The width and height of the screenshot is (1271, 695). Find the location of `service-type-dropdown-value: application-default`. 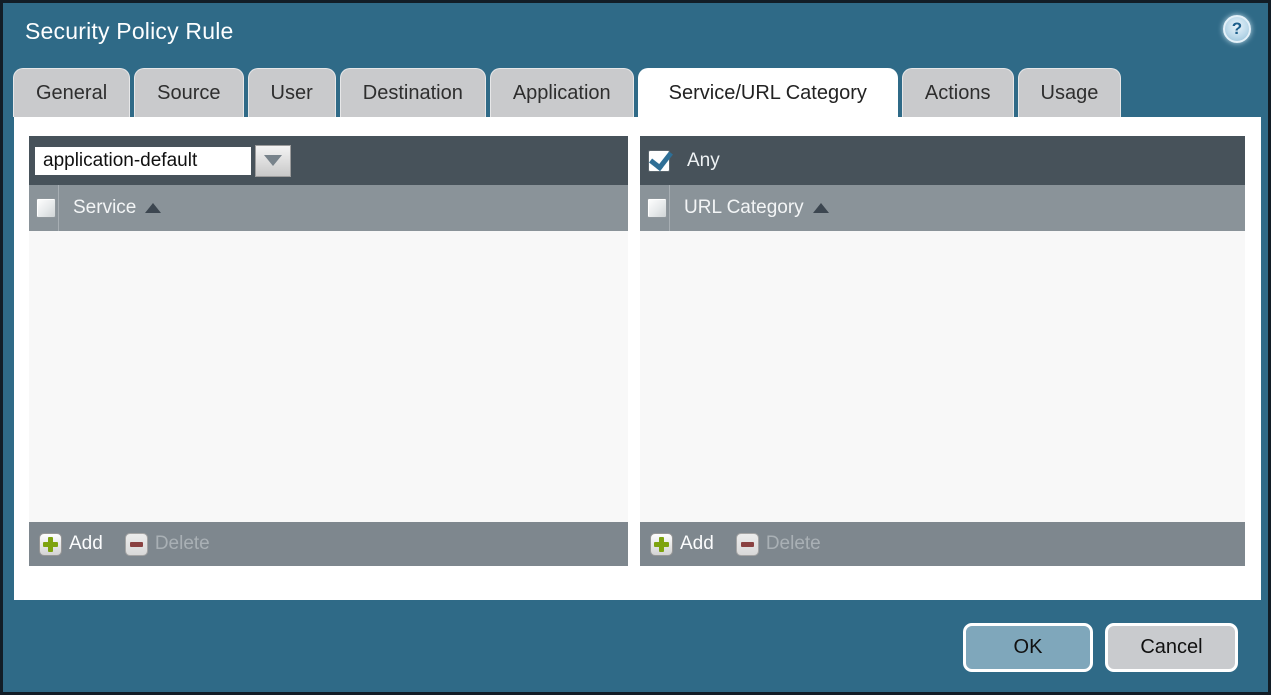

service-type-dropdown-value: application-default is located at coordinates (143, 160).